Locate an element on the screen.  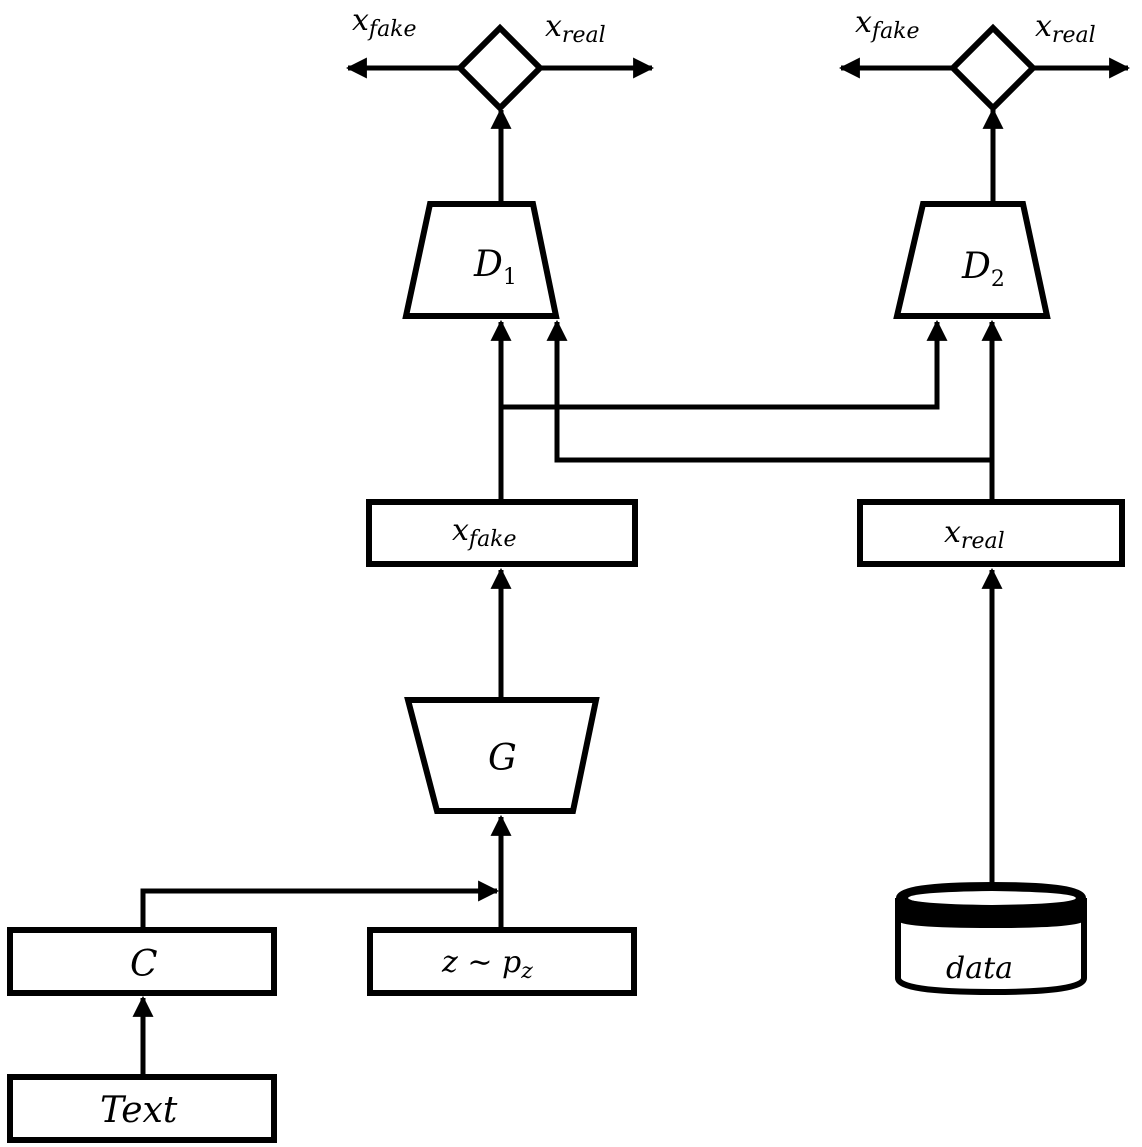
generator: G is located at coordinates (502, 755).